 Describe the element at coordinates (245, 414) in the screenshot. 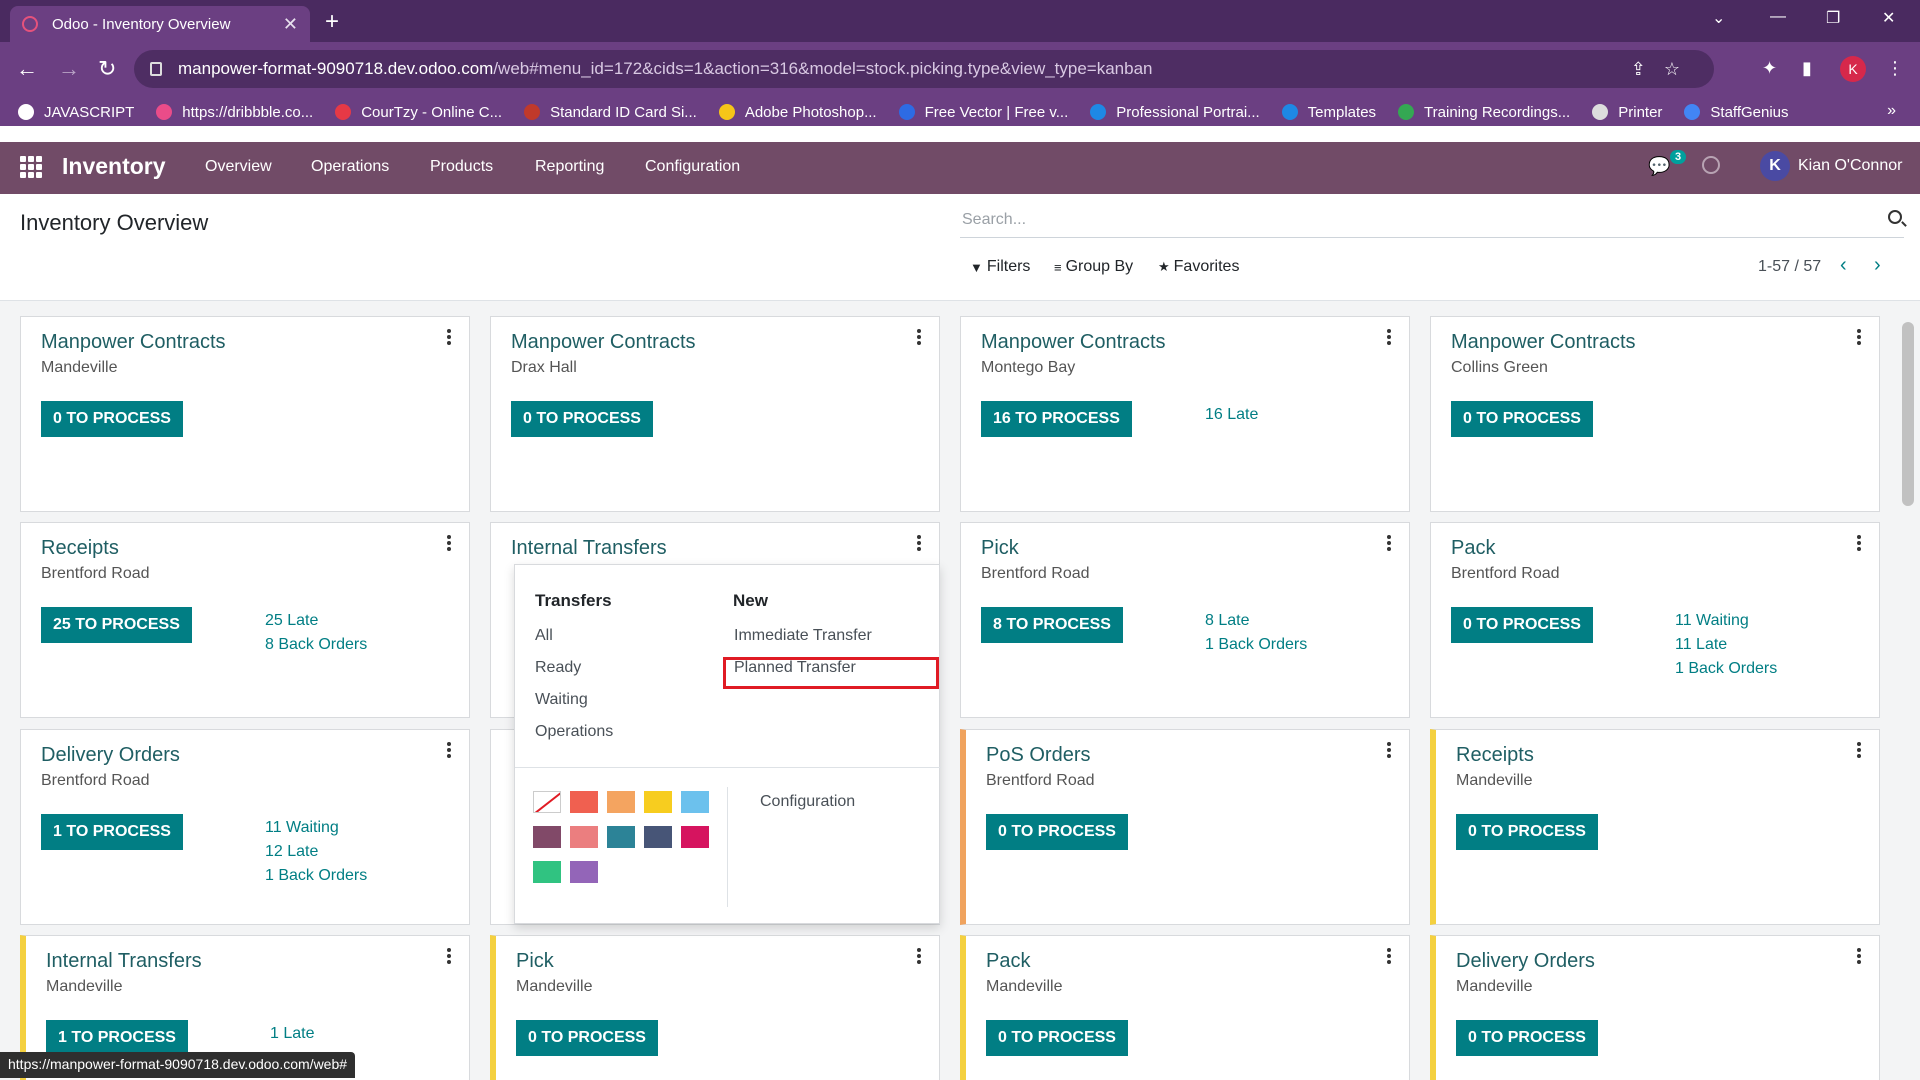

I see `operation-type-card: Manpower Contracts Mandeville 0 TO PROCESS` at that location.